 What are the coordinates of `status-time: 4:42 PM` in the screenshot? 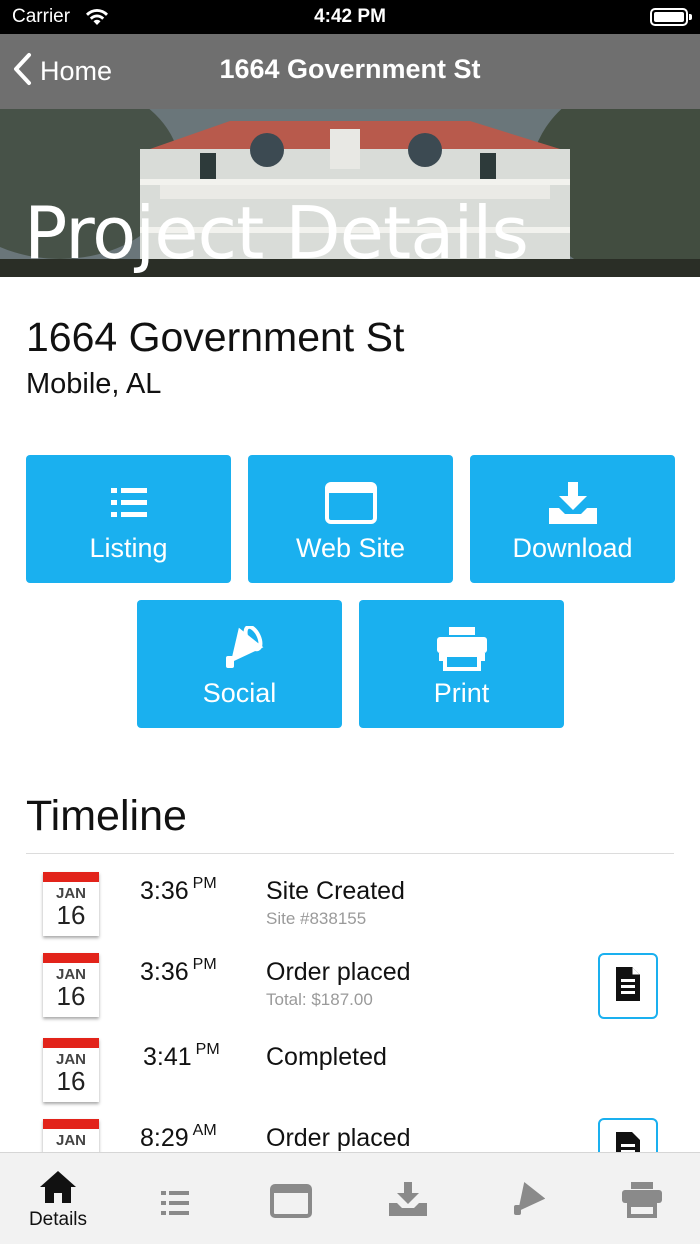 It's located at (350, 16).